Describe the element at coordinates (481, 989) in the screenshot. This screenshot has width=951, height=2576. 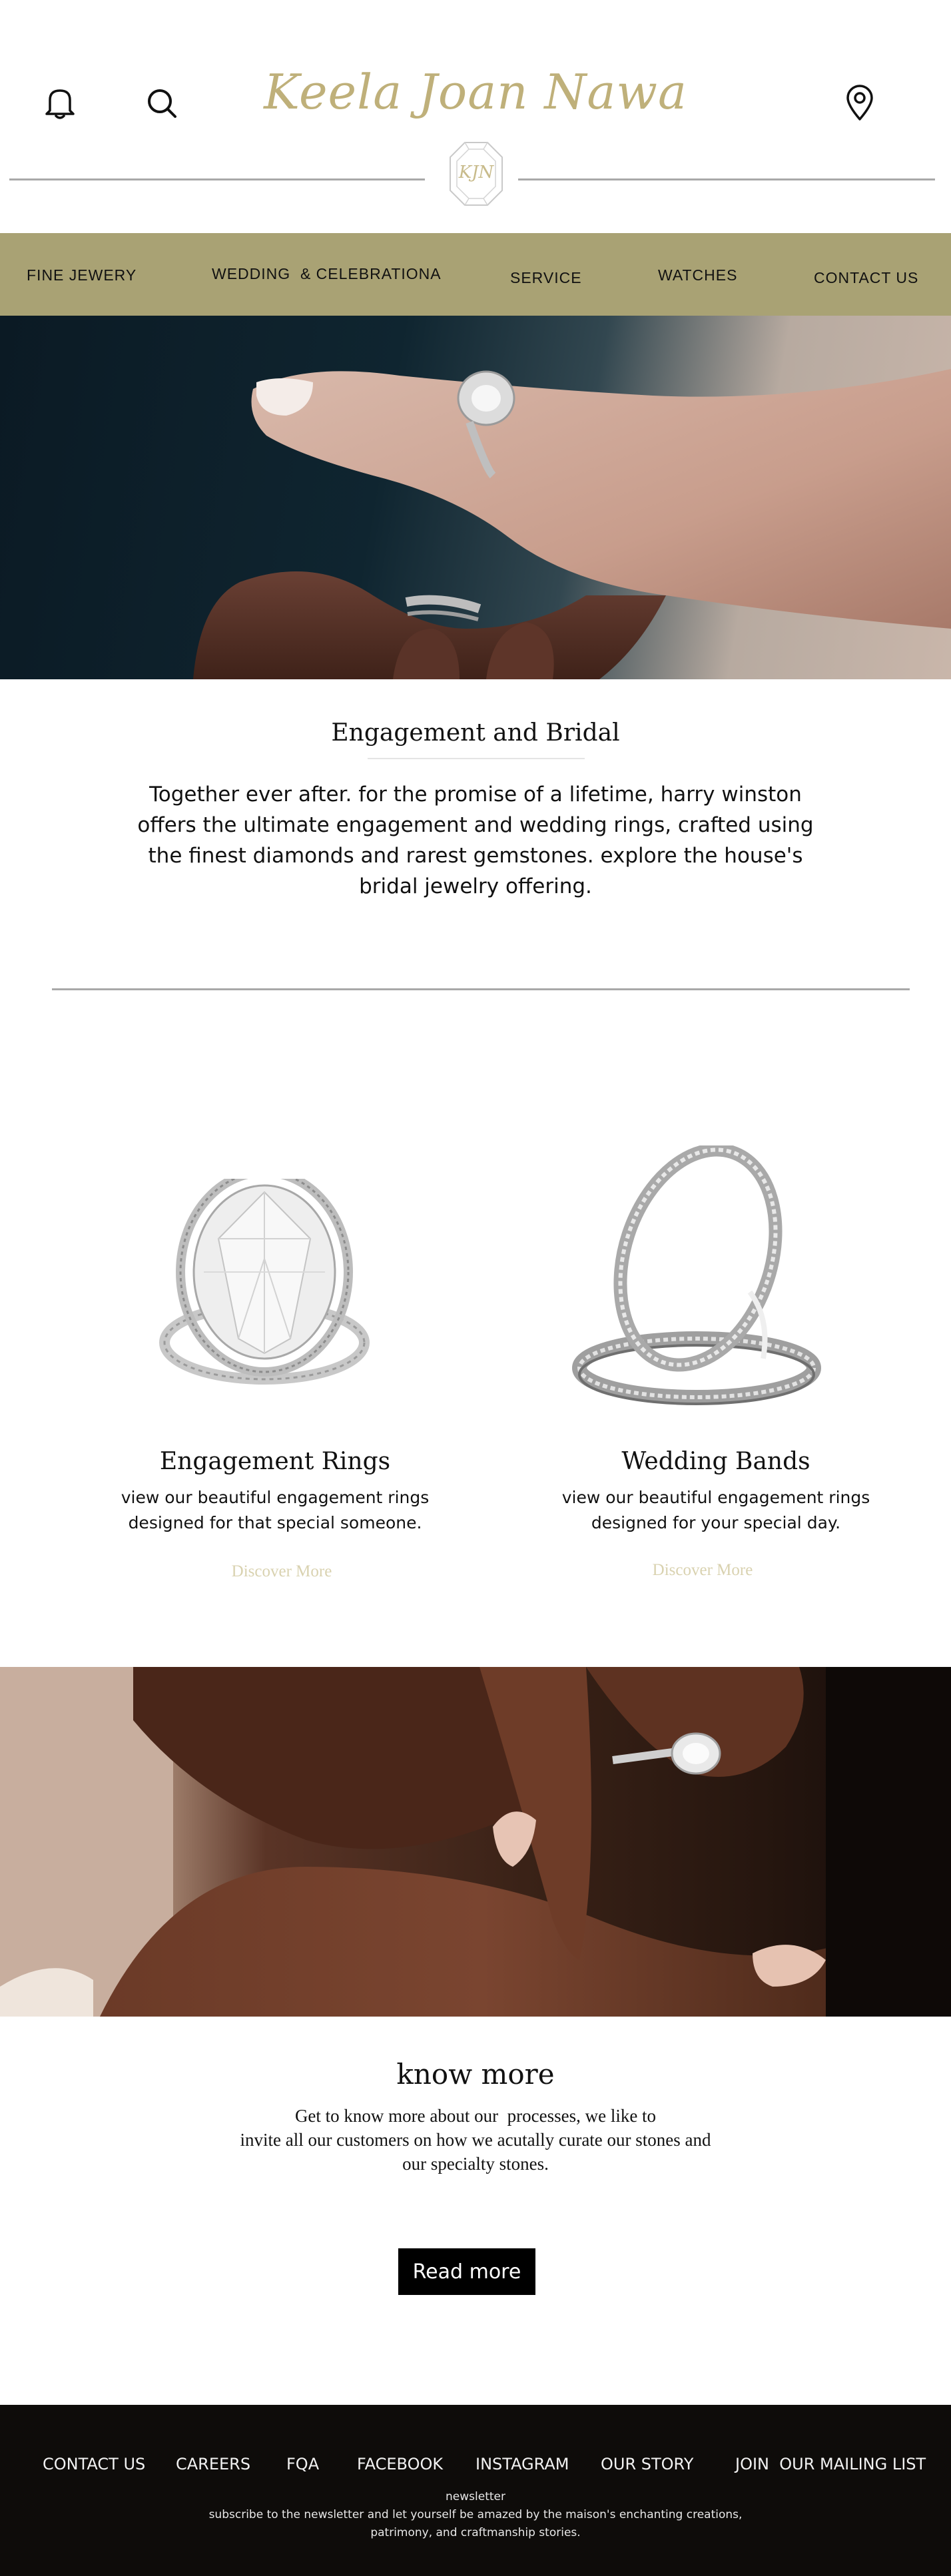
I see `section-divider` at that location.